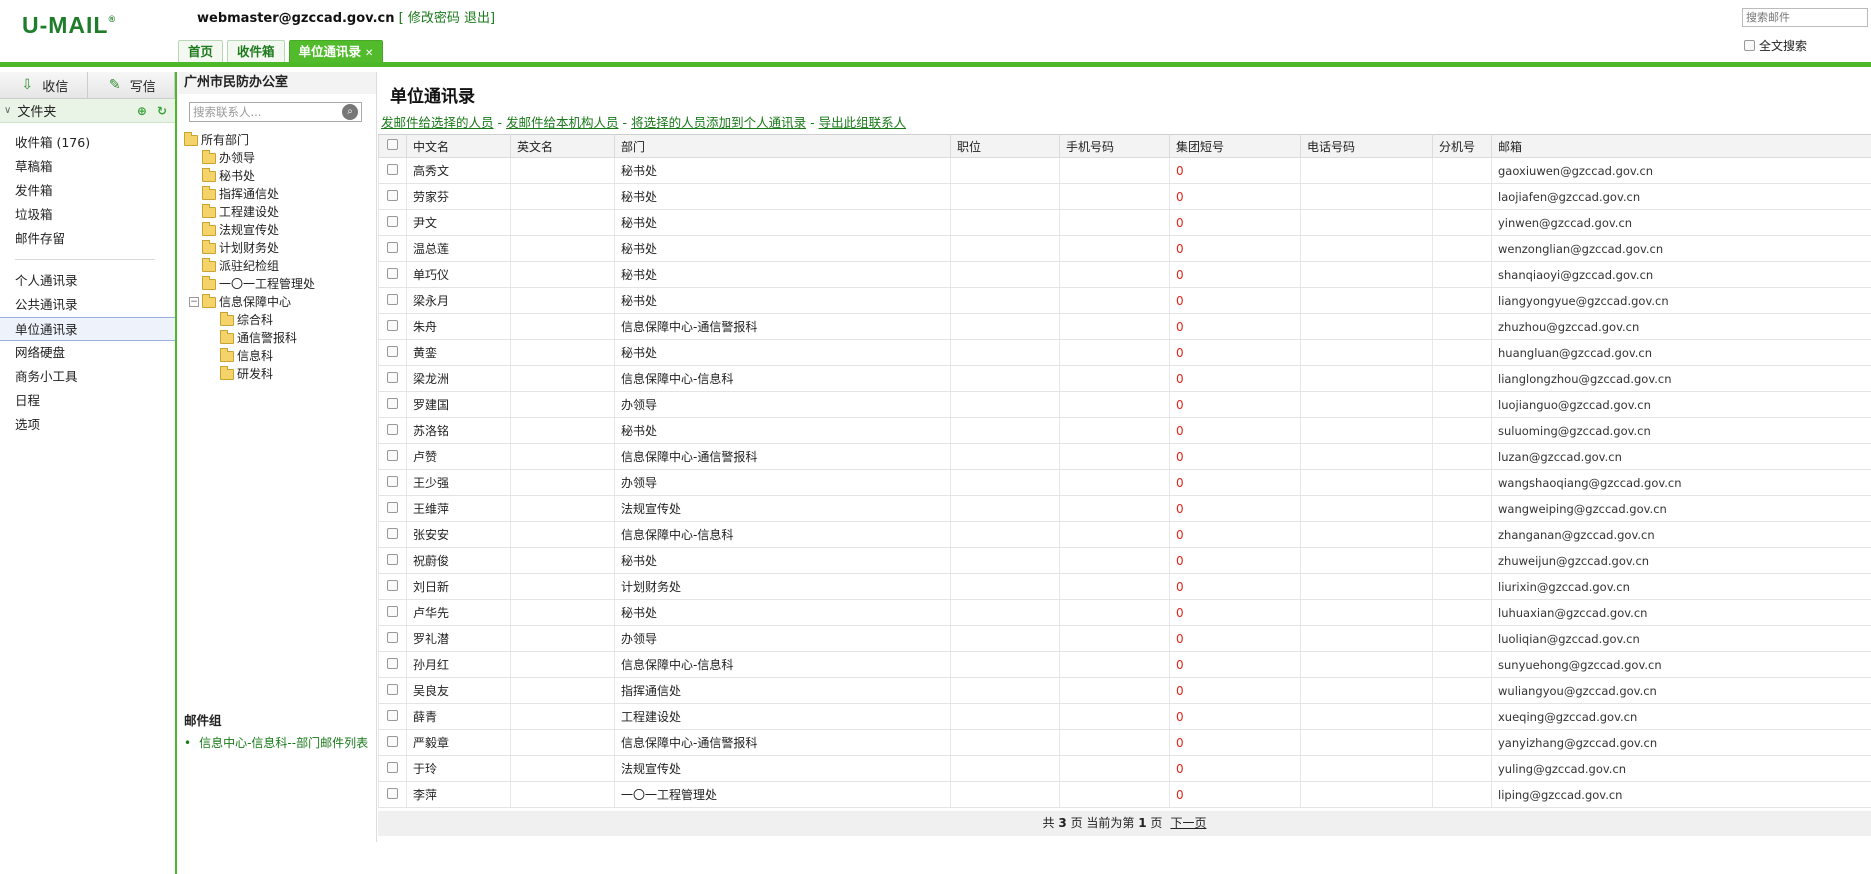 This screenshot has height=874, width=1871. Describe the element at coordinates (350, 112) in the screenshot. I see `search-icon: ⌕` at that location.